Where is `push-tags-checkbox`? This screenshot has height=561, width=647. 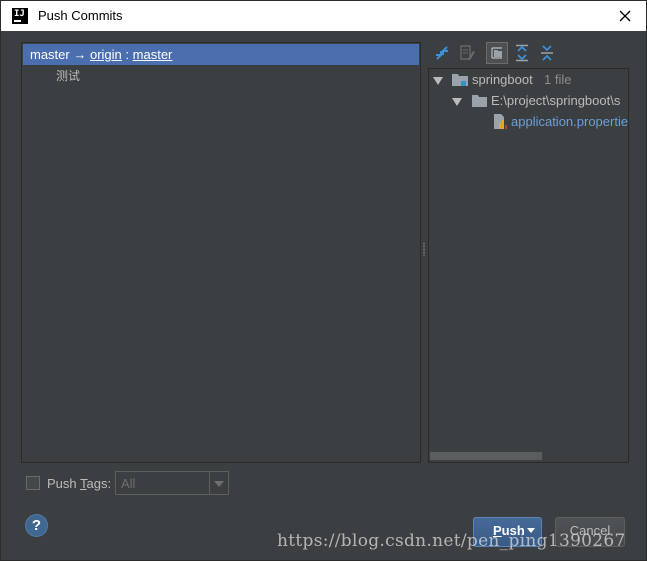
push-tags-checkbox is located at coordinates (33, 483).